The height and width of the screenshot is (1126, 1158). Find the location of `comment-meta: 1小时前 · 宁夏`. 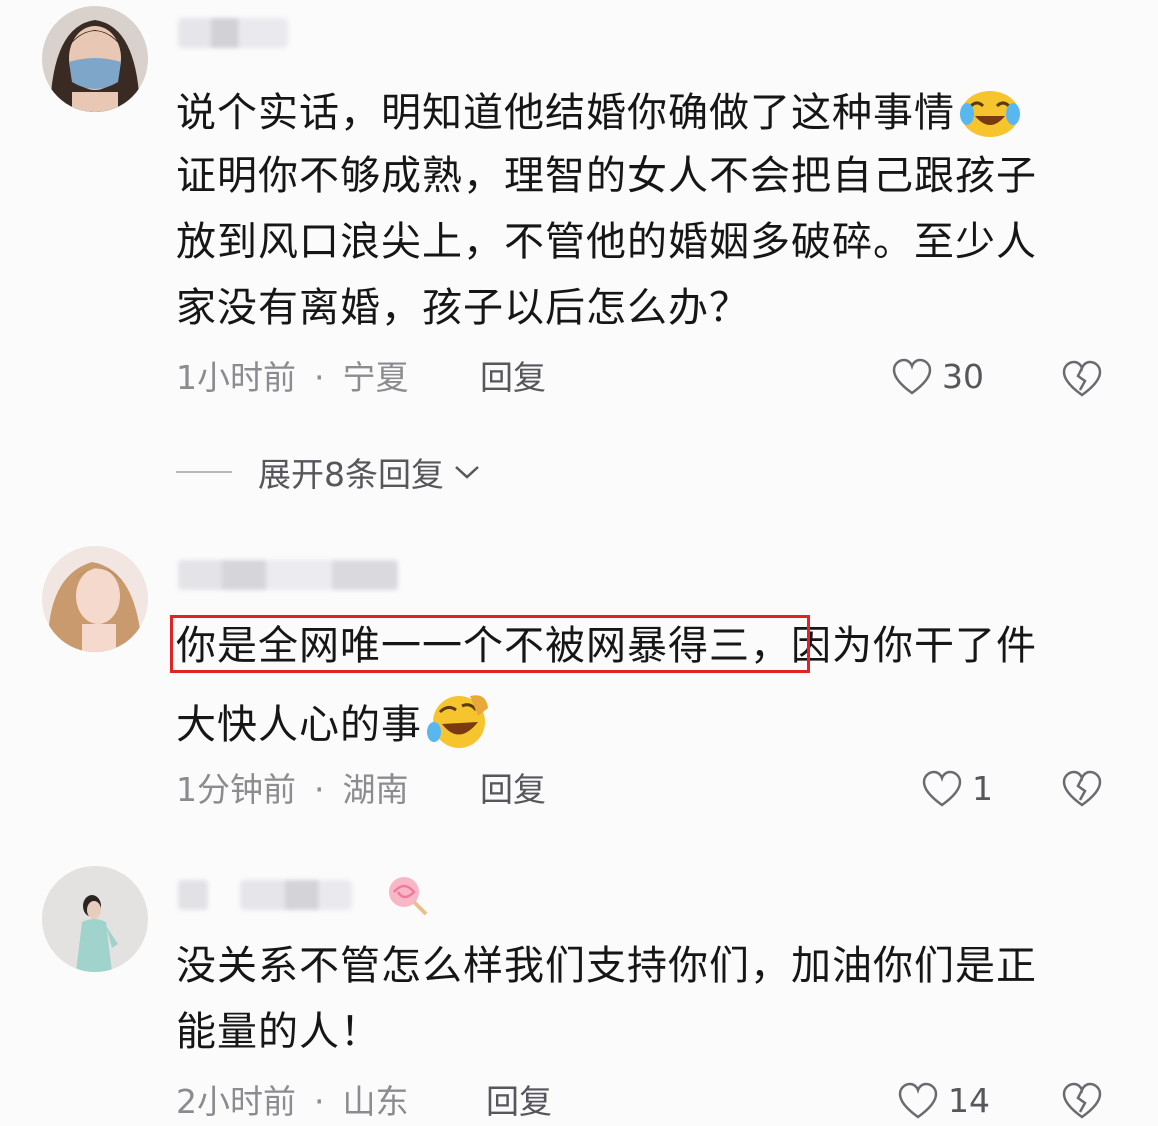

comment-meta: 1小时前 · 宁夏 is located at coordinates (292, 378).